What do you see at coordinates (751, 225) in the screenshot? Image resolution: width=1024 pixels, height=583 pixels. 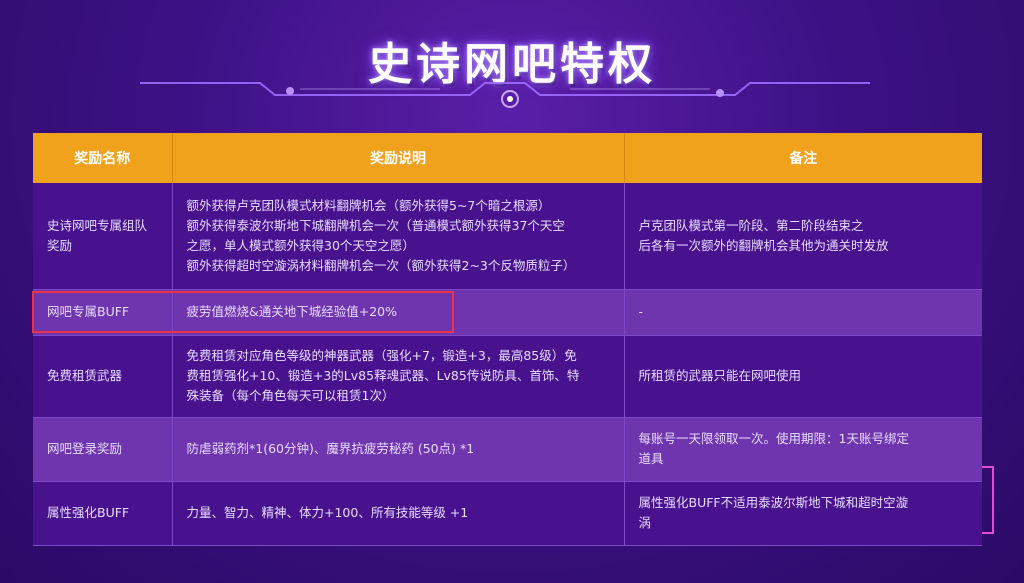 I see `note-line: 卢克团队模式第一阶段、第二阶段结束之` at bounding box center [751, 225].